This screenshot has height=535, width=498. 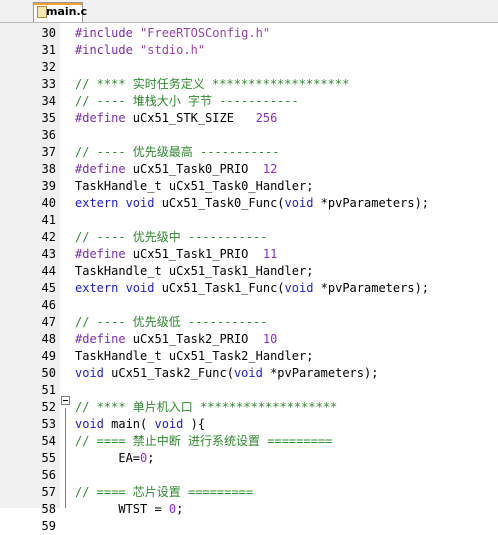 I want to click on code-token: // ---- 优先级最高 -----------, so click(x=177, y=152).